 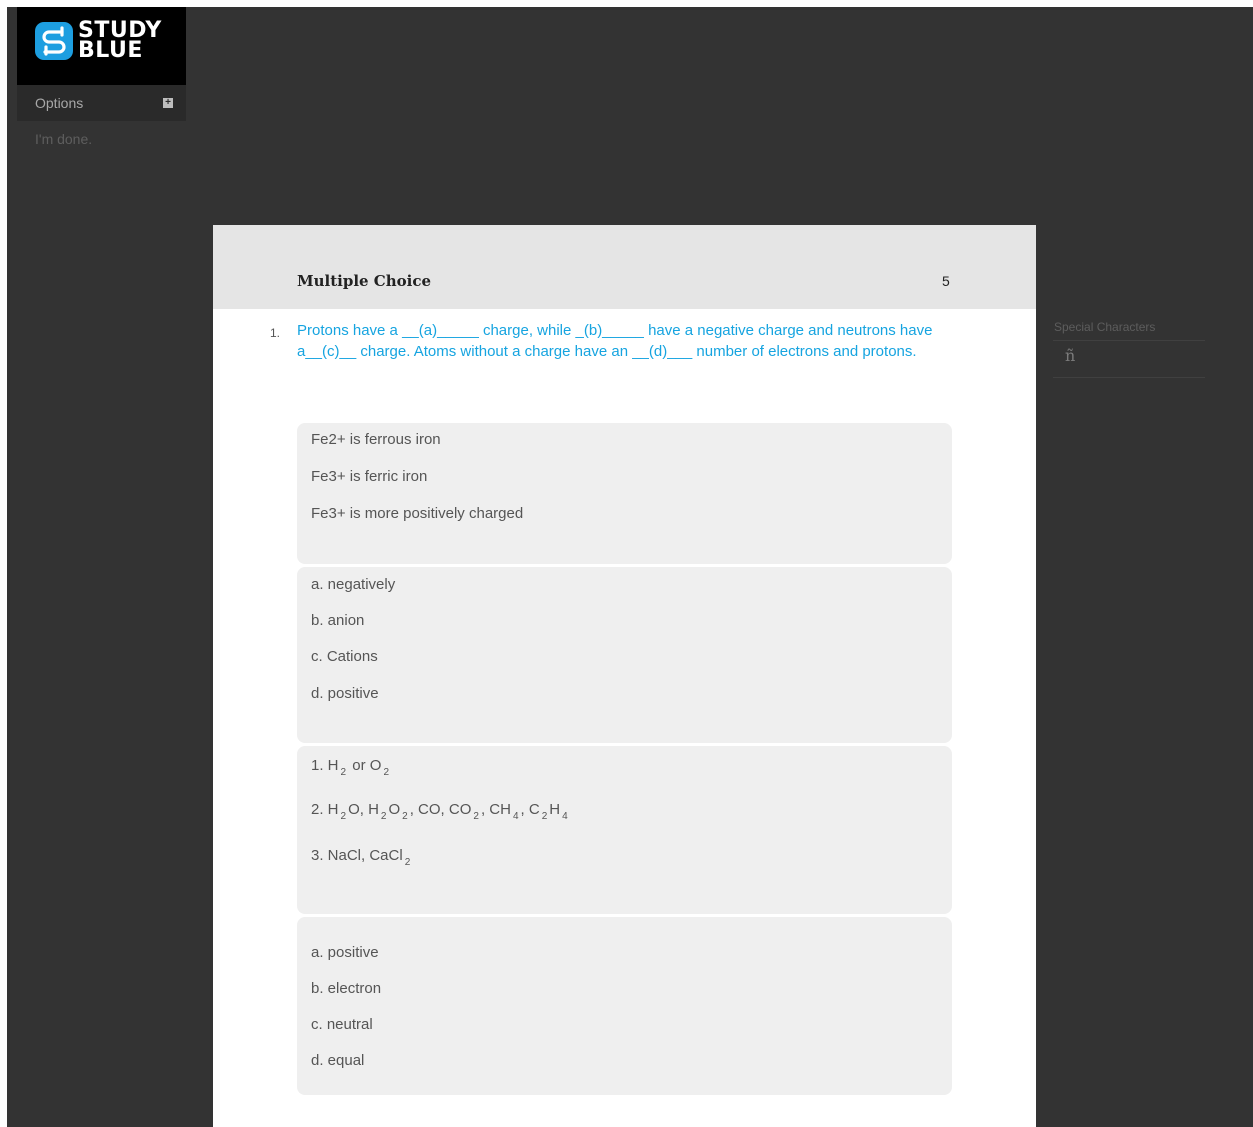 What do you see at coordinates (417, 513) in the screenshot?
I see `block-line: Fe3+ is more positively charged` at bounding box center [417, 513].